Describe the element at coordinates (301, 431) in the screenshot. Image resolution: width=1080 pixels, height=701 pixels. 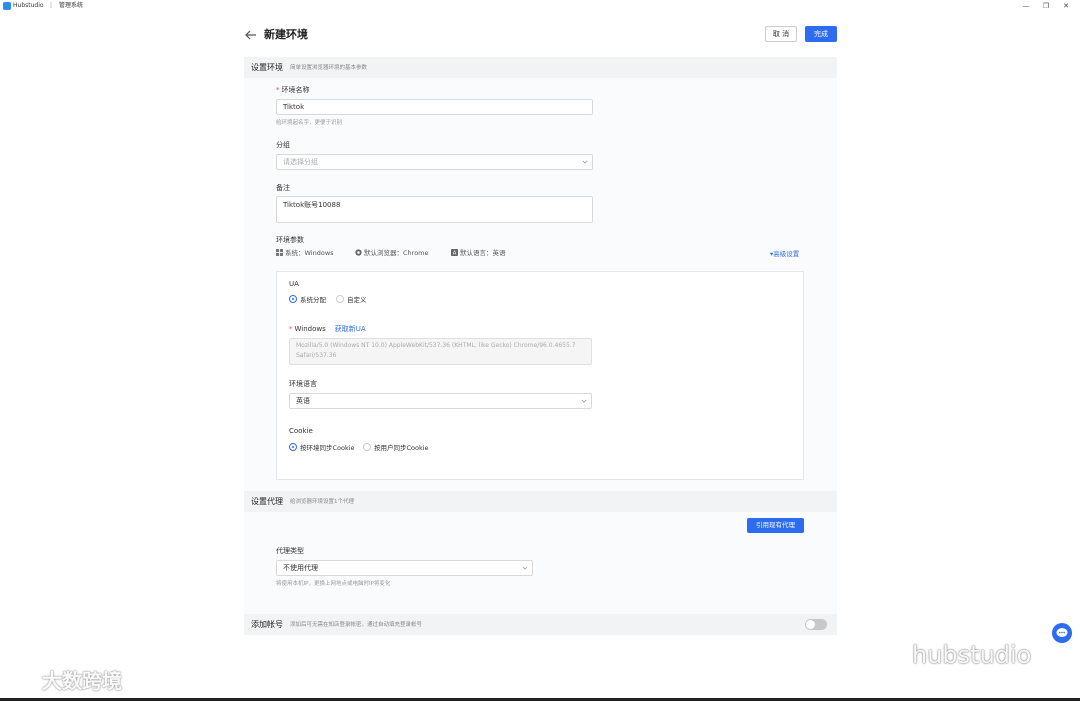
I see `cookie-label: Cookie` at that location.